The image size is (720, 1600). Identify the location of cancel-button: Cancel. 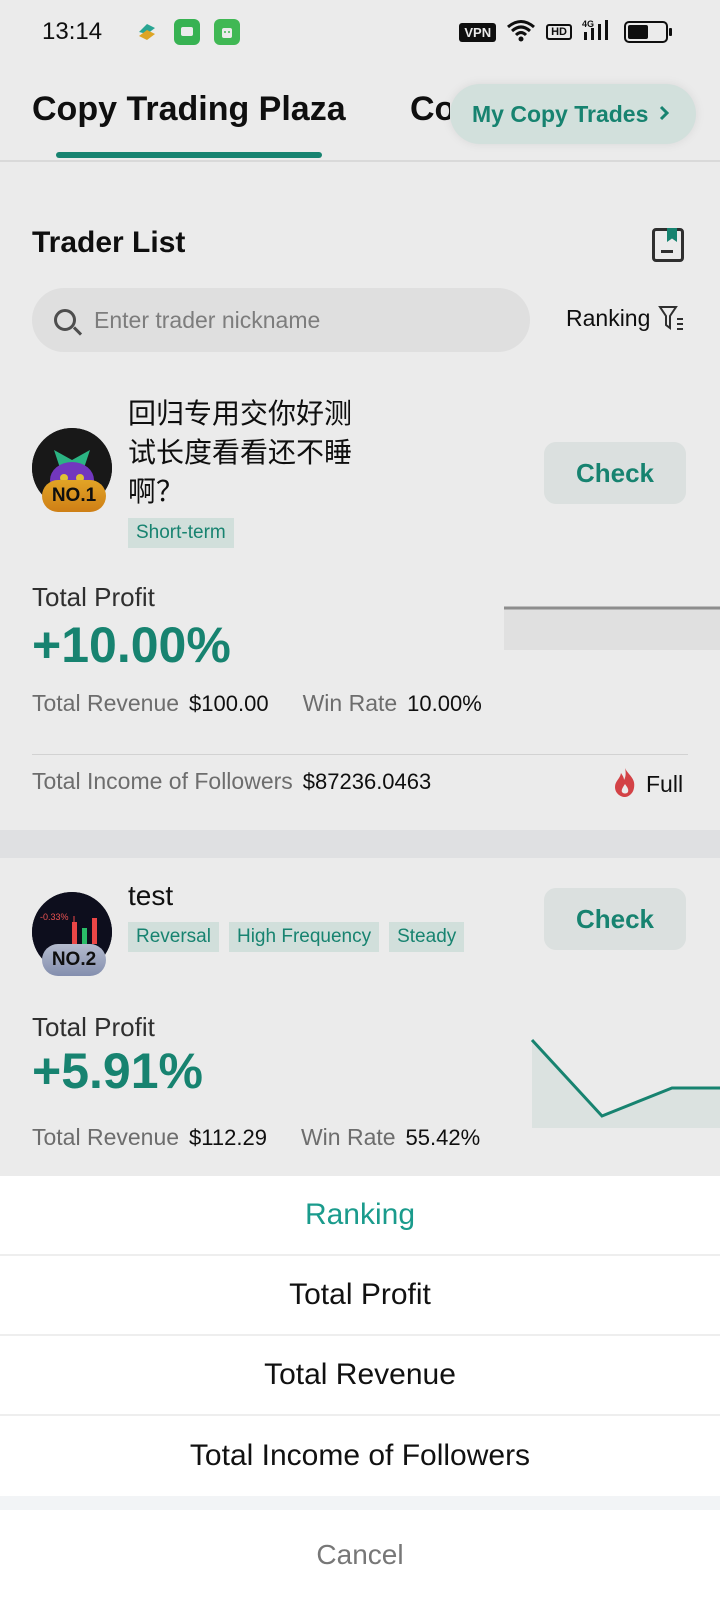
(360, 1555).